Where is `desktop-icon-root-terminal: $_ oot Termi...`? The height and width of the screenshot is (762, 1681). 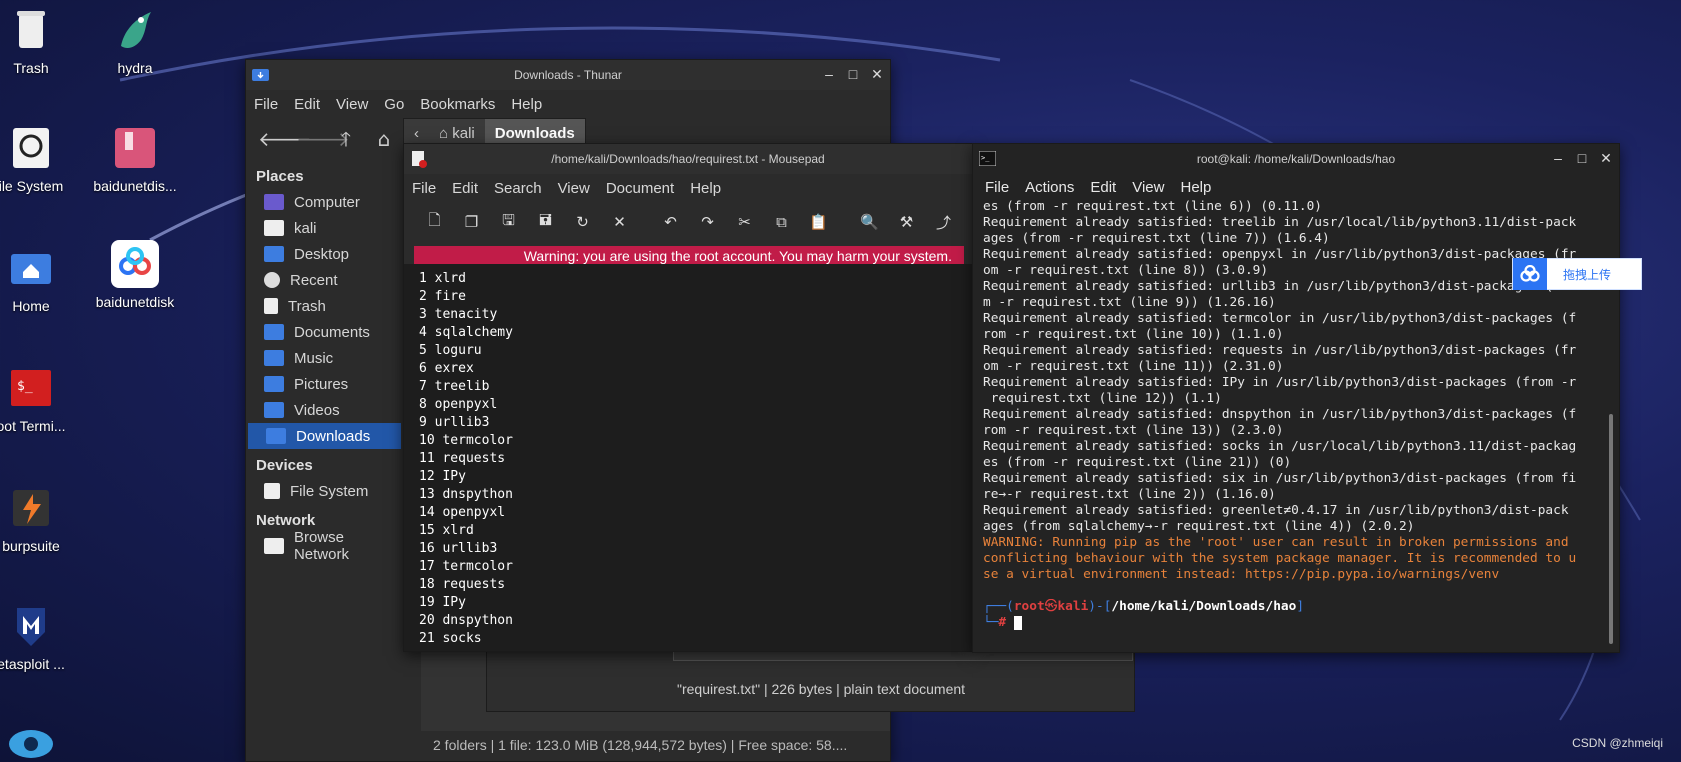 desktop-icon-root-terminal: $_ oot Termi... is located at coordinates (43, 399).